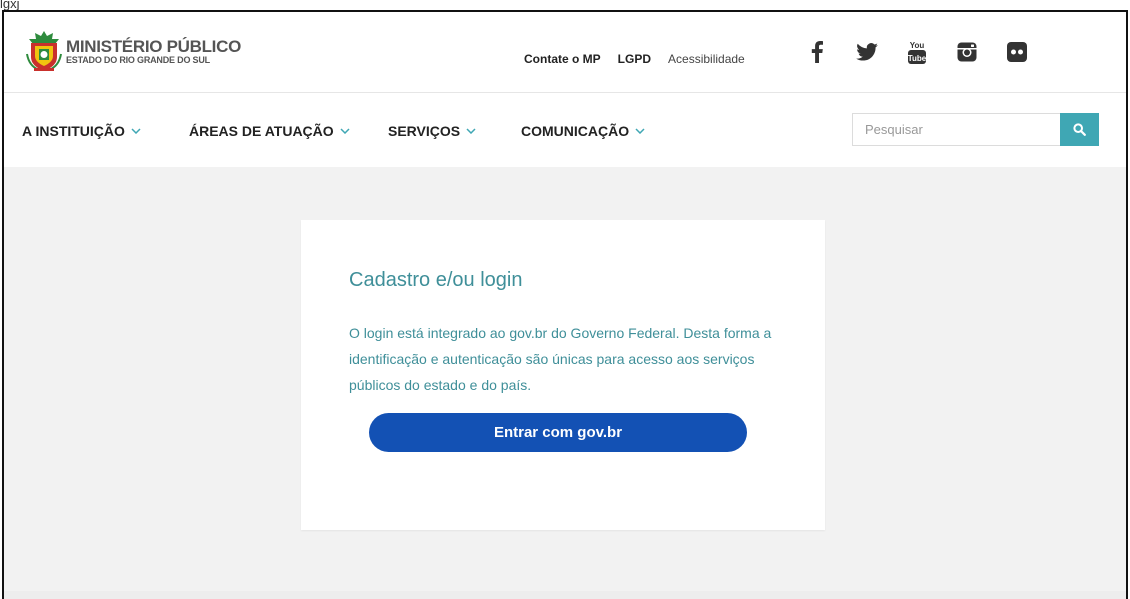 Image resolution: width=1130 pixels, height=599 pixels. I want to click on search-button, so click(1079, 129).